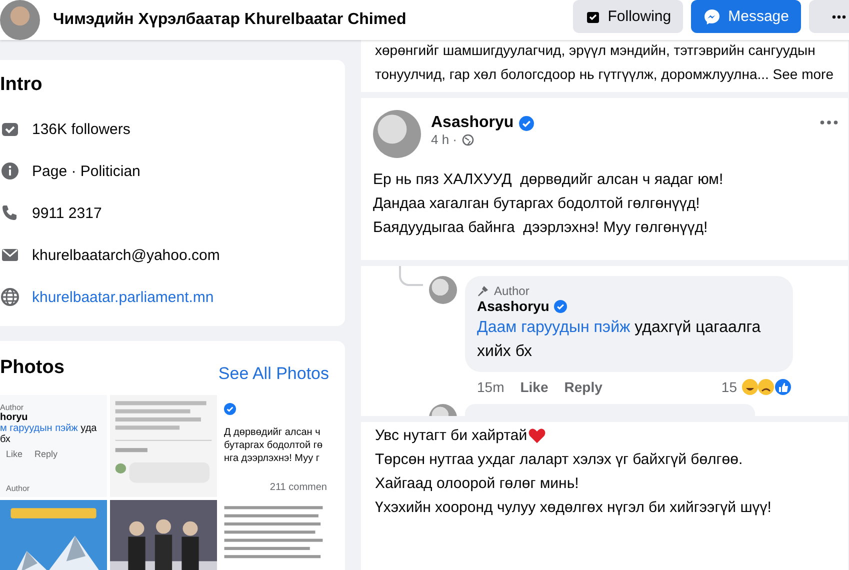 The width and height of the screenshot is (849, 570). Describe the element at coordinates (483, 291) in the screenshot. I see `microphone-icon` at that location.